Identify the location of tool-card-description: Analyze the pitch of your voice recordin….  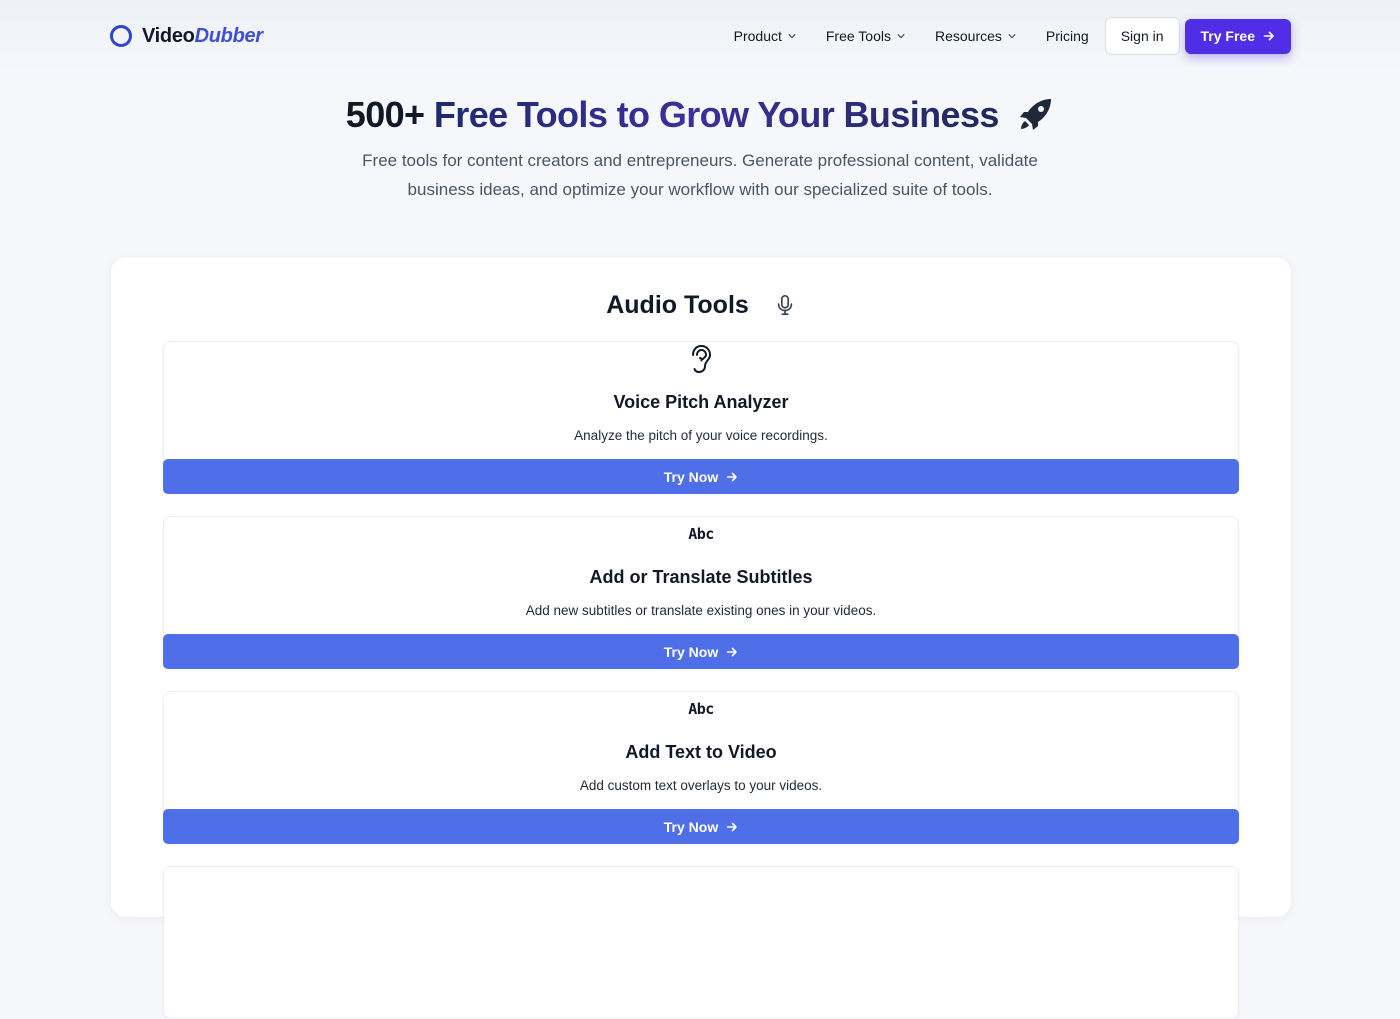
(701, 435).